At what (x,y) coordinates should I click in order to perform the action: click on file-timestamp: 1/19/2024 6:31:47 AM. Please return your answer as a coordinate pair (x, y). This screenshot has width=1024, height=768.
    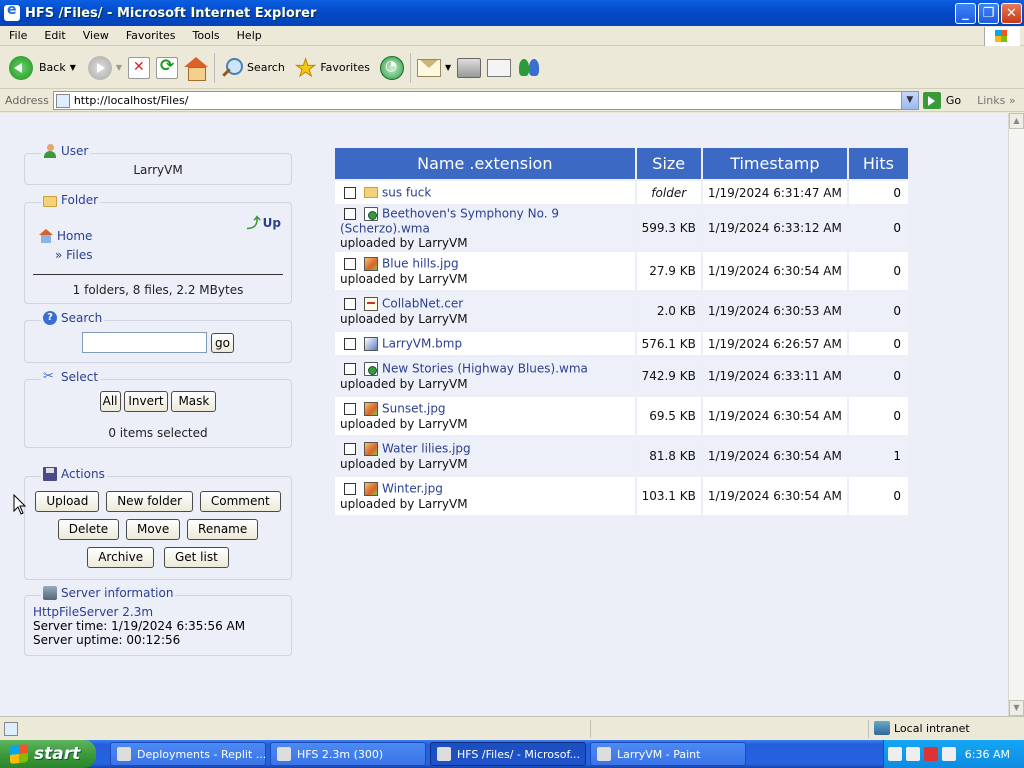
    Looking at the image, I should click on (774, 192).